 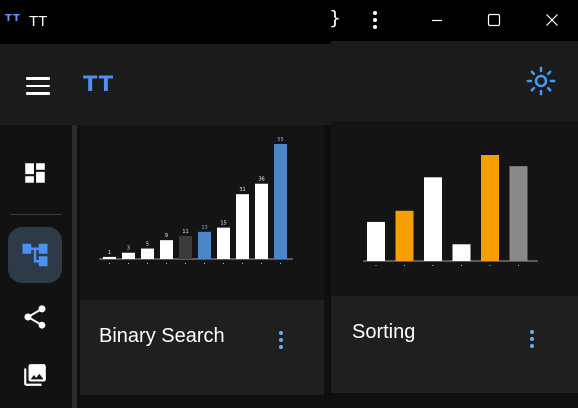 I want to click on photo-library-icon, so click(x=35, y=375).